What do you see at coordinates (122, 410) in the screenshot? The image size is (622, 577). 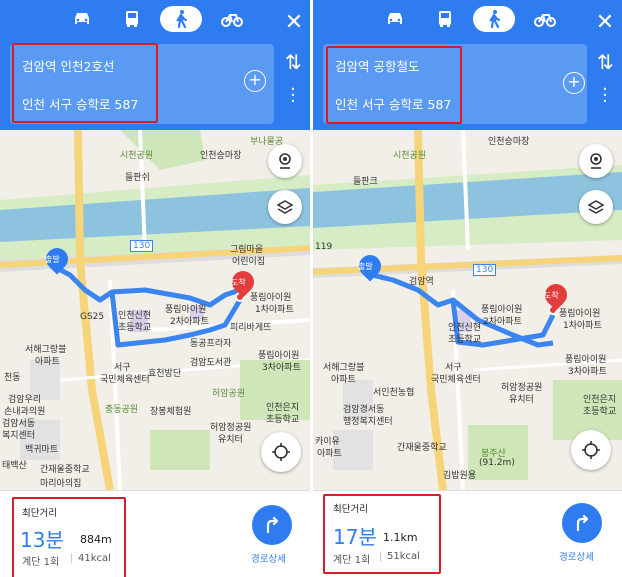 I see `map-label: 충동공원` at bounding box center [122, 410].